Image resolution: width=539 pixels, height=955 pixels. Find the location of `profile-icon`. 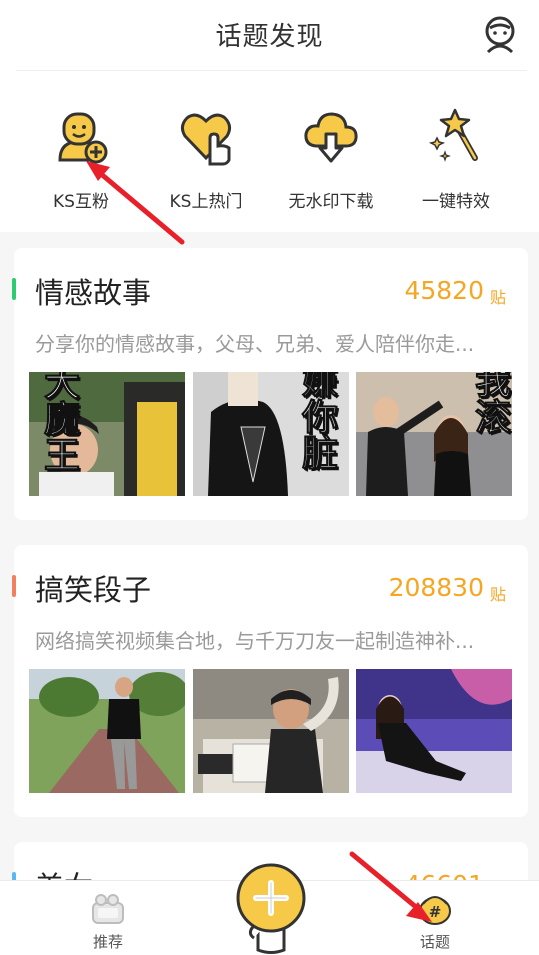

profile-icon is located at coordinates (500, 35).